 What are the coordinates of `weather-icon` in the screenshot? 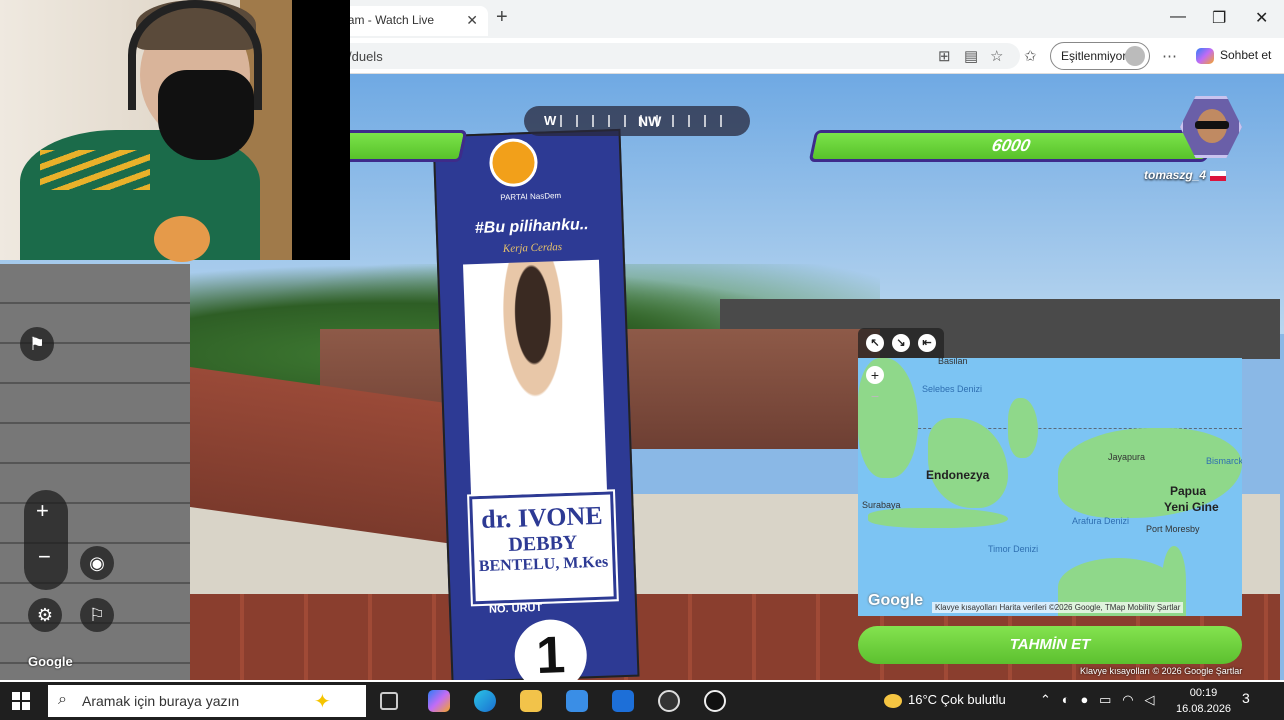 It's located at (893, 700).